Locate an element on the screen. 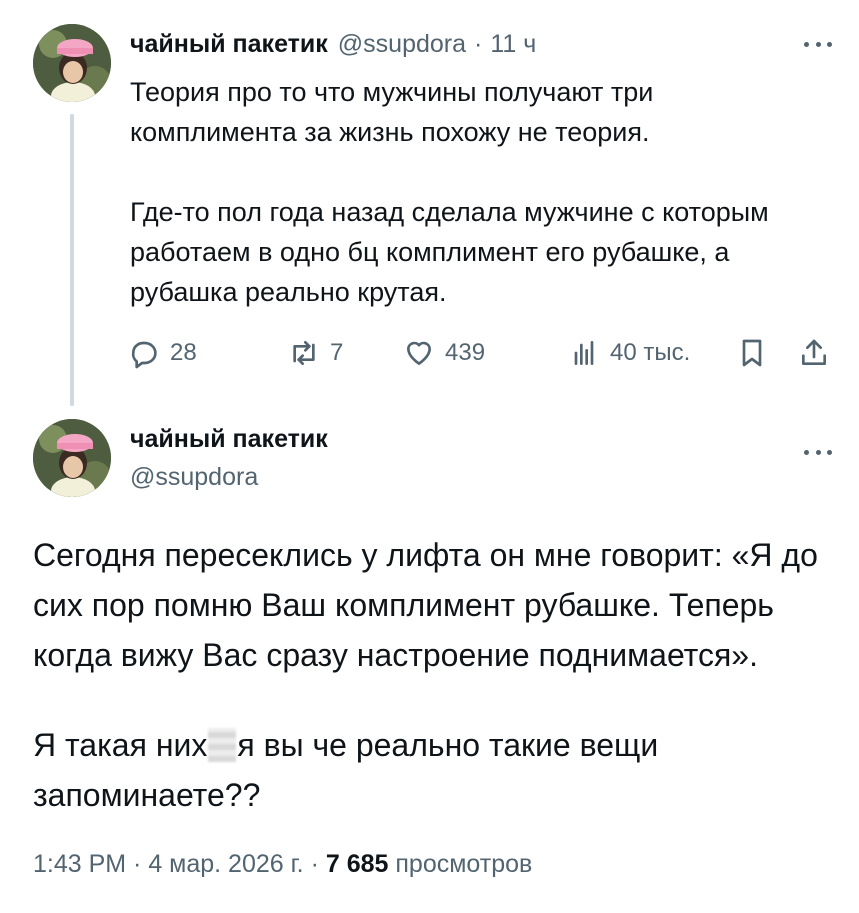 The width and height of the screenshot is (859, 913). views-label: просмотров is located at coordinates (464, 864).